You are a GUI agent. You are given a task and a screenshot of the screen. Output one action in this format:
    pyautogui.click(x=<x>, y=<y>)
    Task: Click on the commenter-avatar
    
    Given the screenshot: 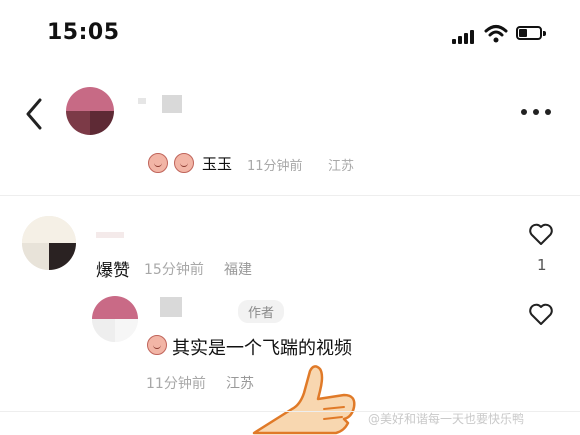 What is the action you would take?
    pyautogui.click(x=49, y=243)
    